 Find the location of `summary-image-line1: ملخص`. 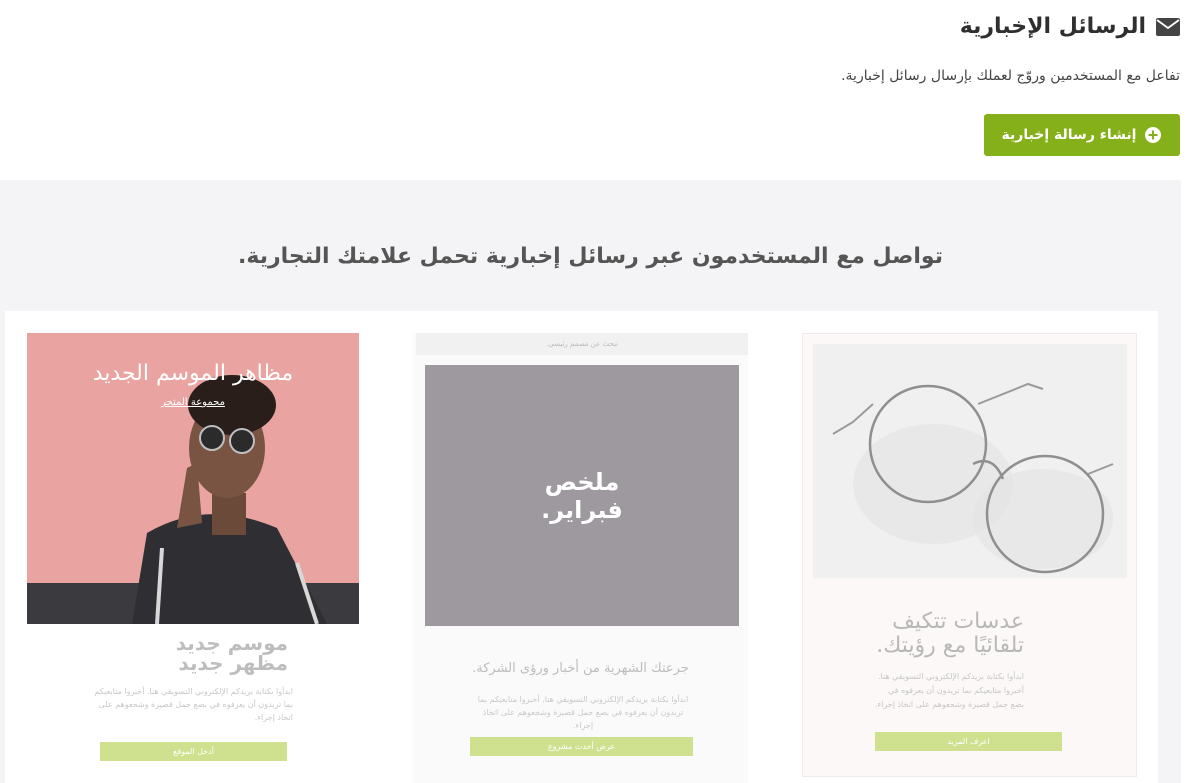

summary-image-line1: ملخص is located at coordinates (582, 482).